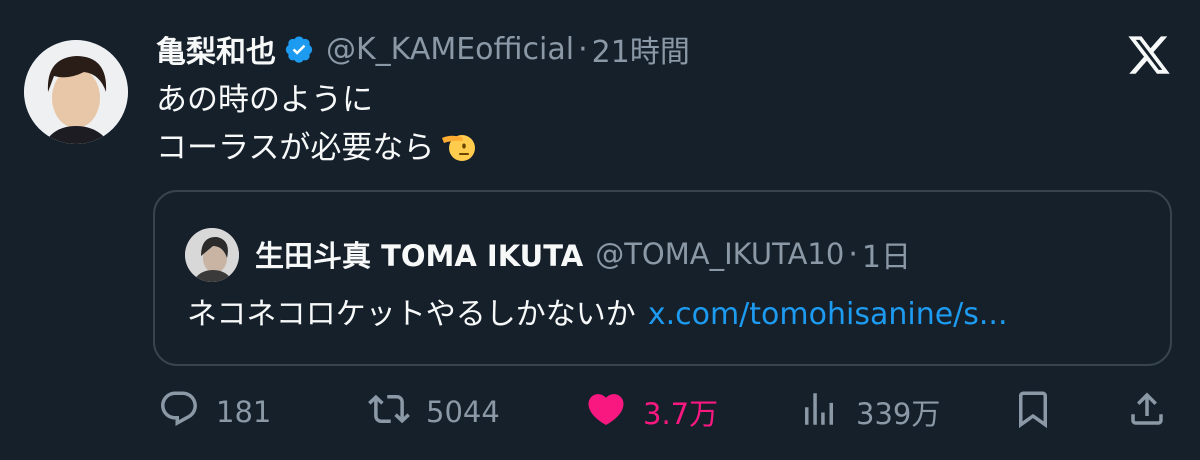 This screenshot has width=1200, height=460. I want to click on views-button: 339万, so click(869, 412).